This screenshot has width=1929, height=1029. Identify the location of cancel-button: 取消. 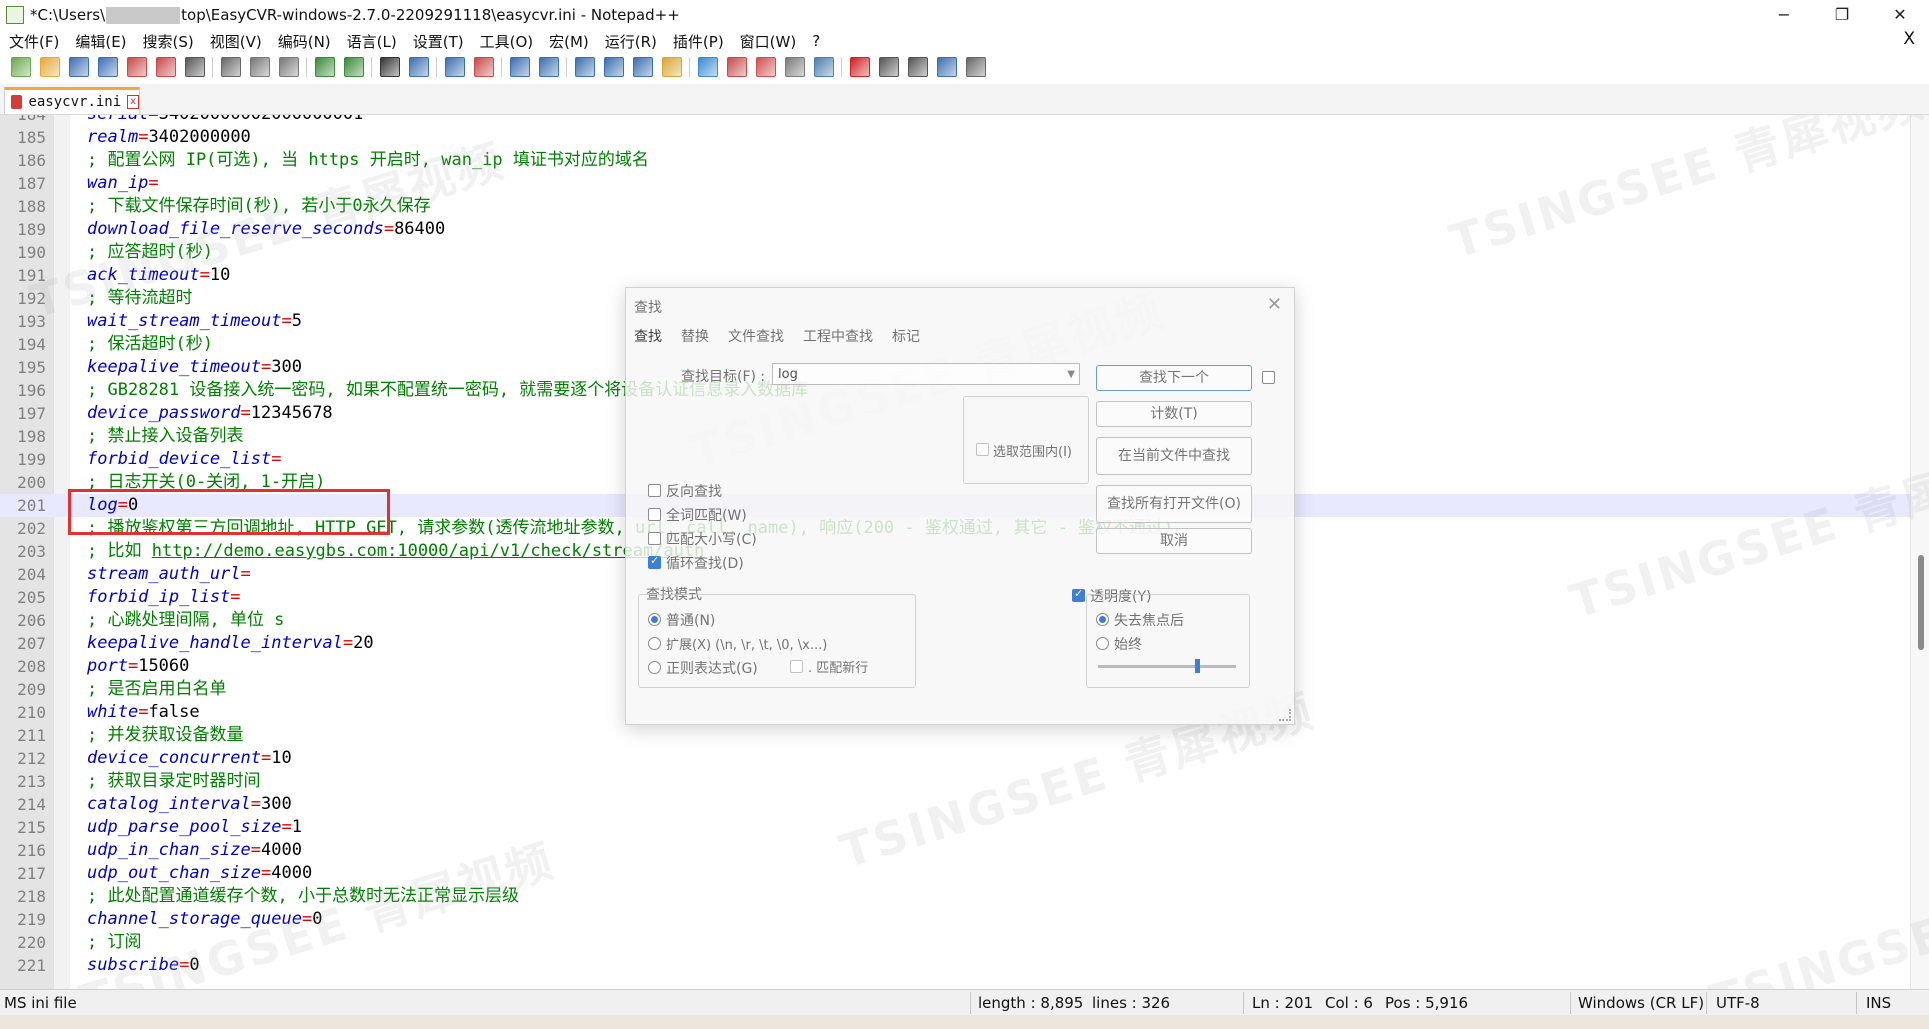
(1174, 541).